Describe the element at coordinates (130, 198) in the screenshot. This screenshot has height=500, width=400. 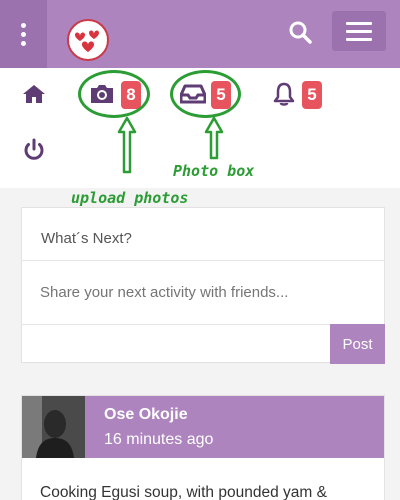
I see `upload-photos-annotation: upload photos` at that location.